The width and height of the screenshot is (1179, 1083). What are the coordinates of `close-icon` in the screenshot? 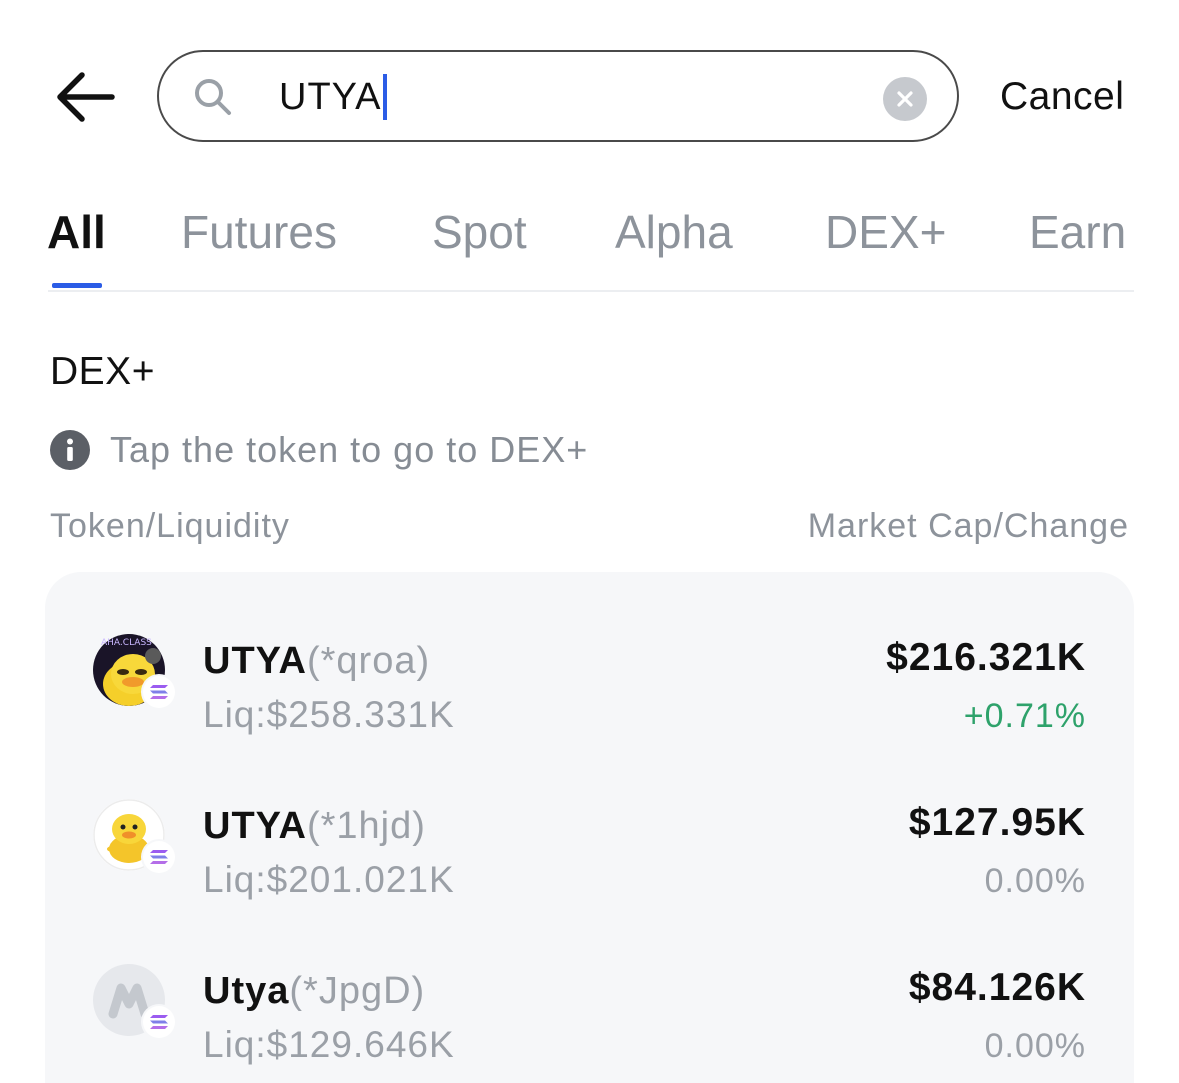 It's located at (905, 99).